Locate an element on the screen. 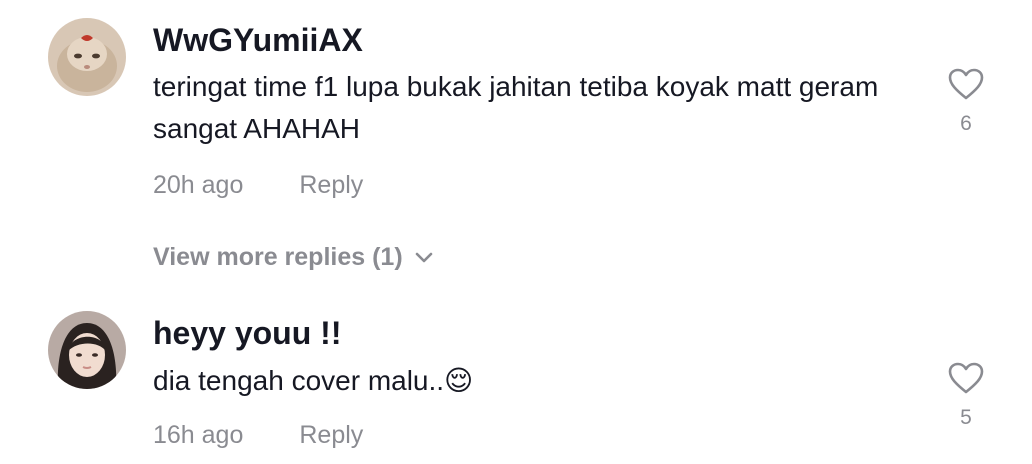 Image resolution: width=1032 pixels, height=464 pixels. comment-time: 16h ago is located at coordinates (198, 435).